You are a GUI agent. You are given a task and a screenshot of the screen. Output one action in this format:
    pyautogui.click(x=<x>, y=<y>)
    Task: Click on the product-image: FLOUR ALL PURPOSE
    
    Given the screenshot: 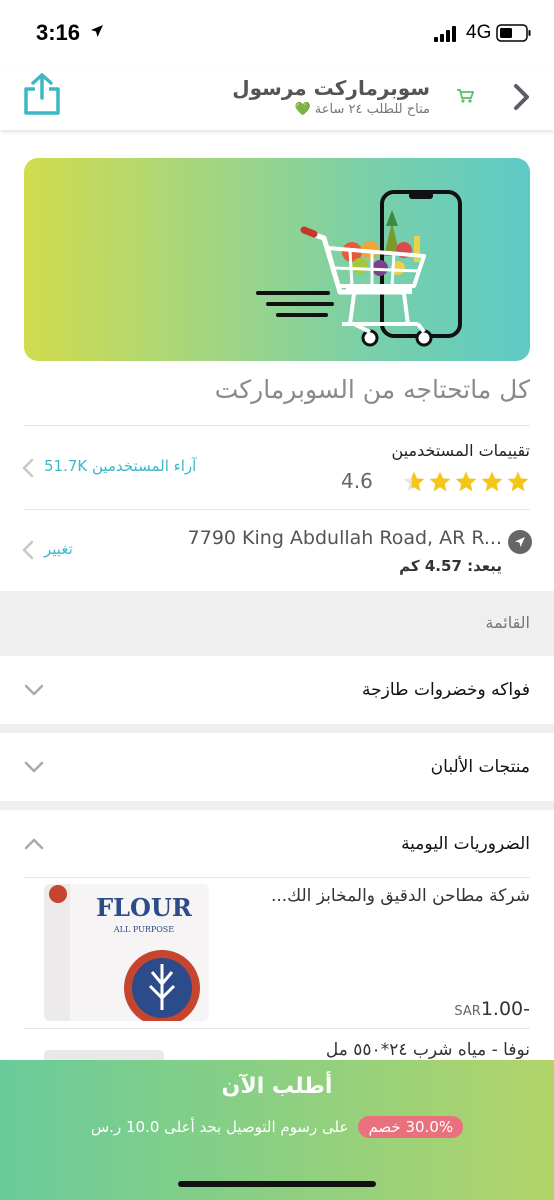 What is the action you would take?
    pyautogui.click(x=126, y=952)
    